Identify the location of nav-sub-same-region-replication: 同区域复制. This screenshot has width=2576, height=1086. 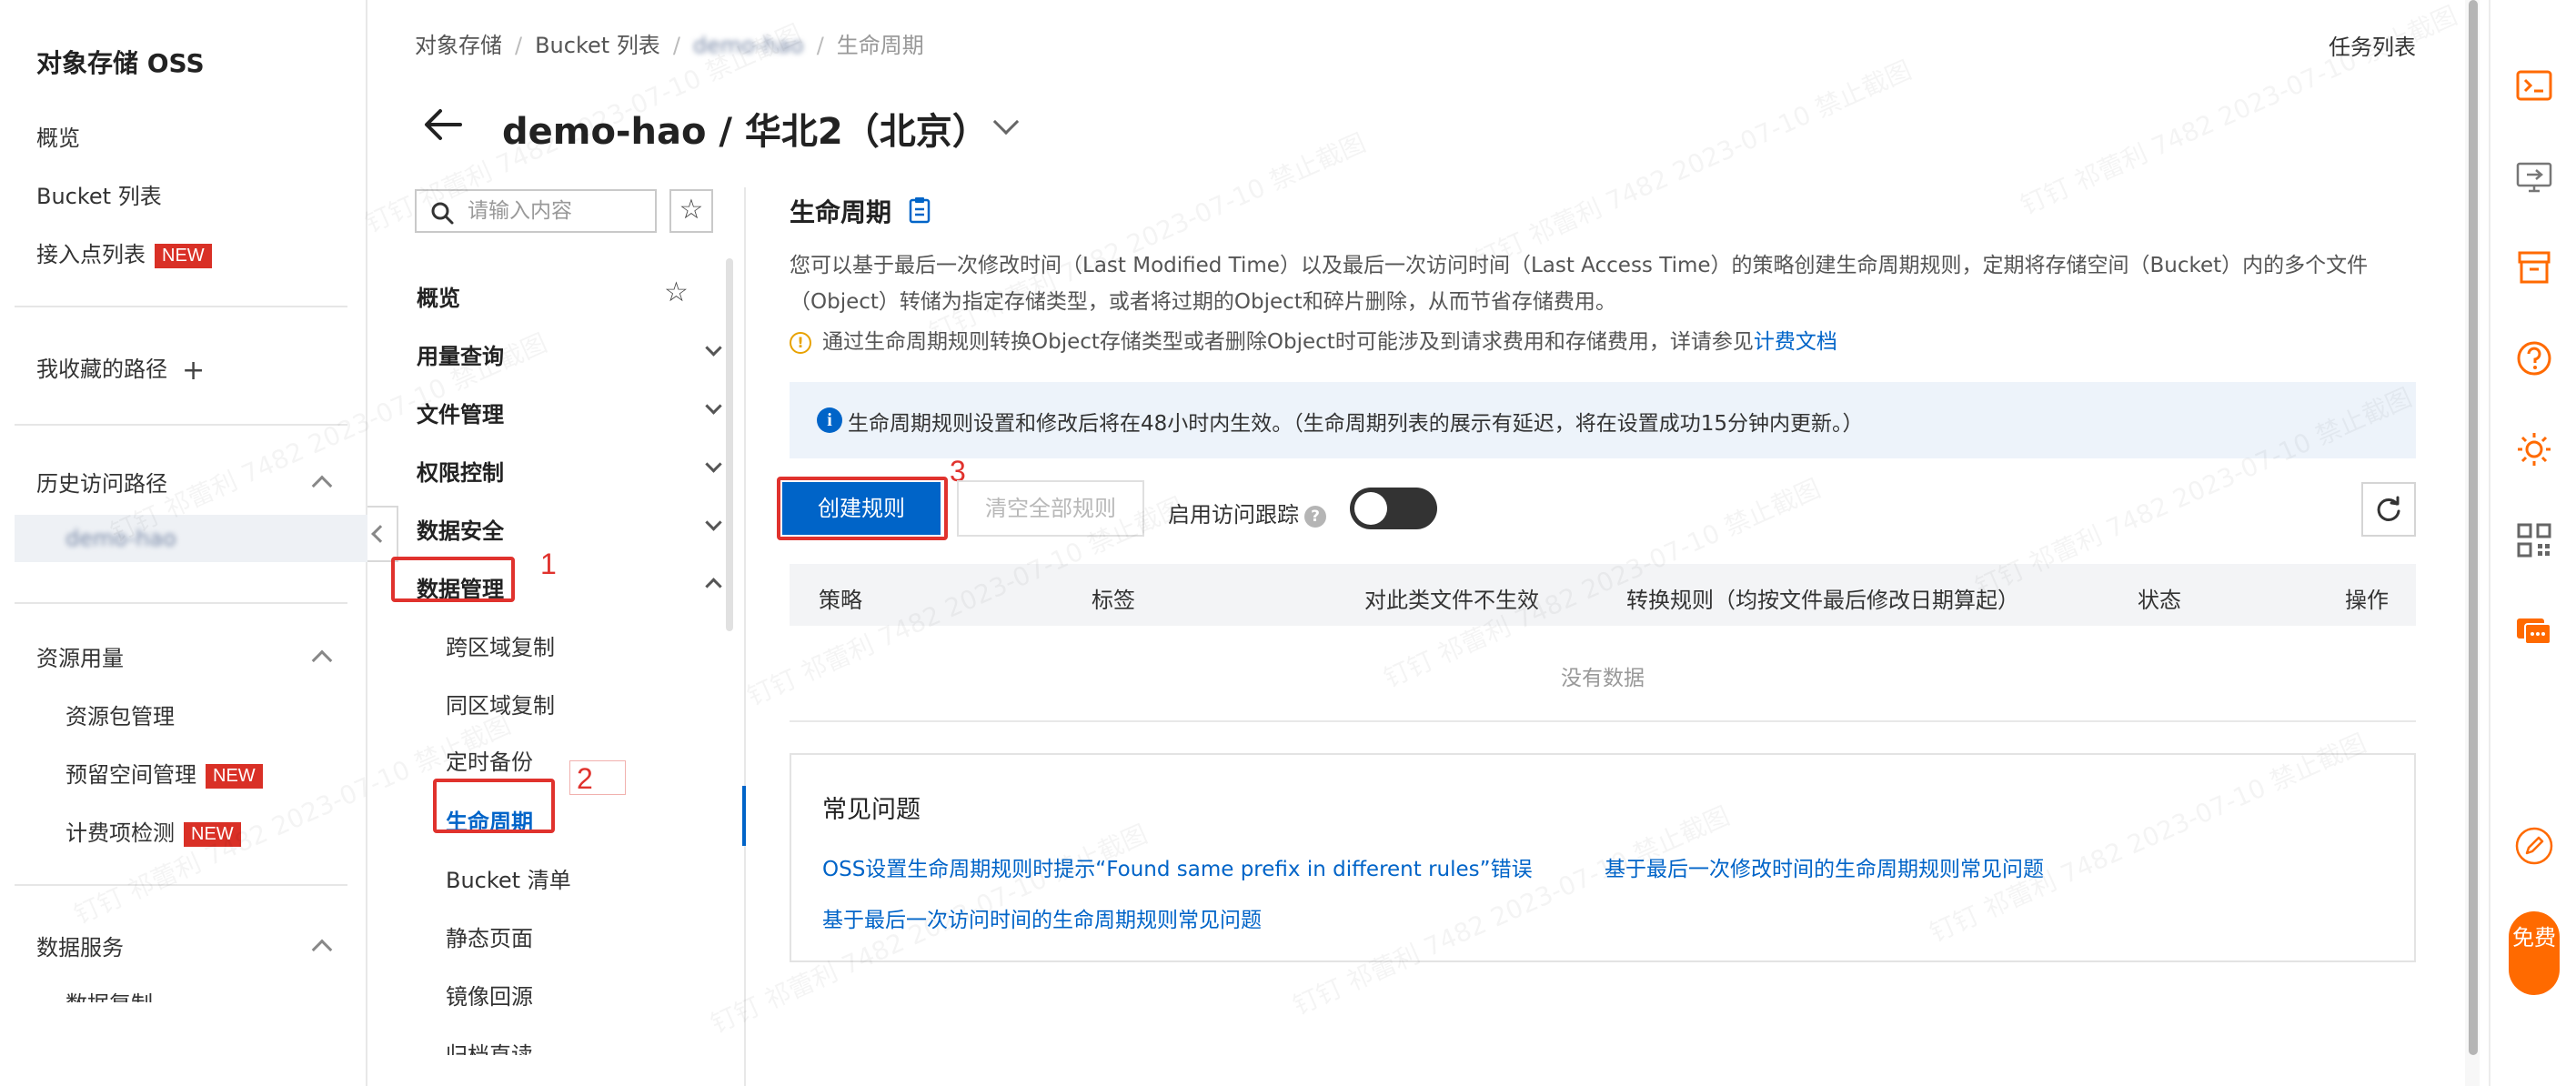
(500, 703).